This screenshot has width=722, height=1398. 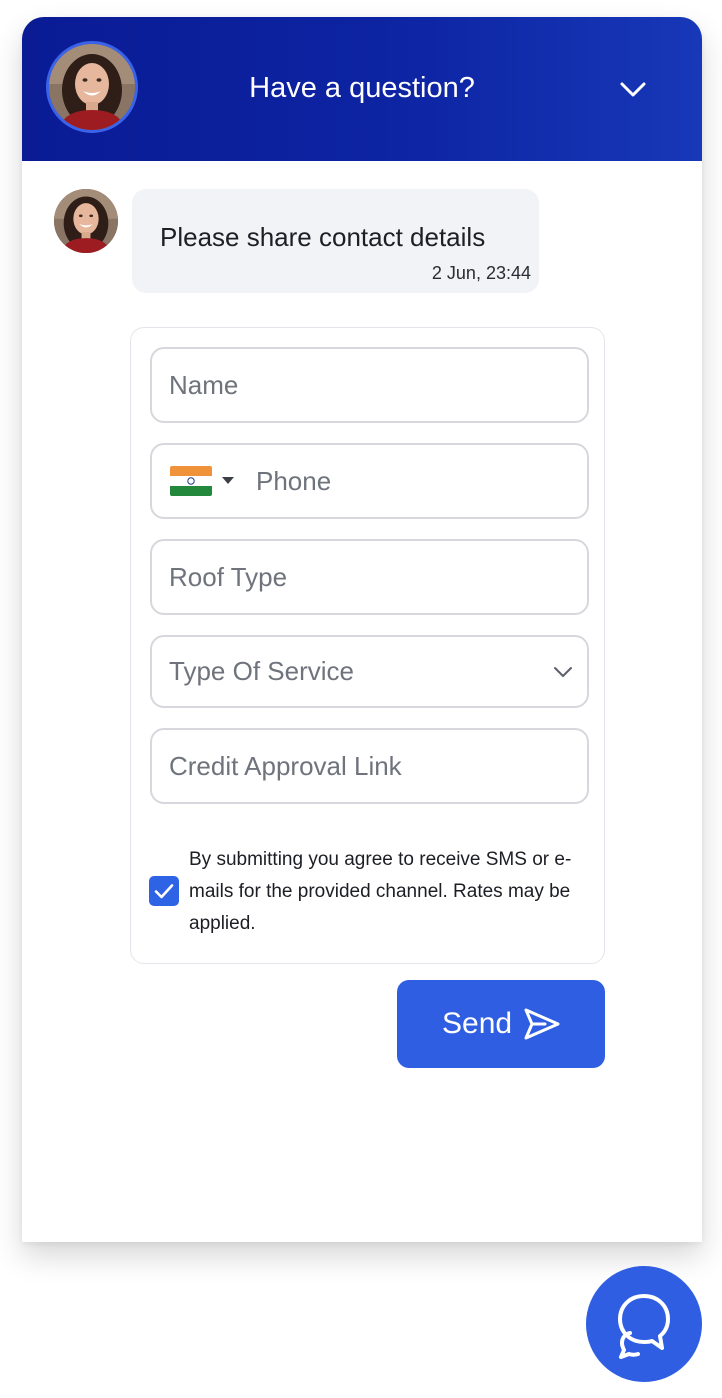 I want to click on message-timestamp: 2 Jun, 23:44, so click(x=481, y=273).